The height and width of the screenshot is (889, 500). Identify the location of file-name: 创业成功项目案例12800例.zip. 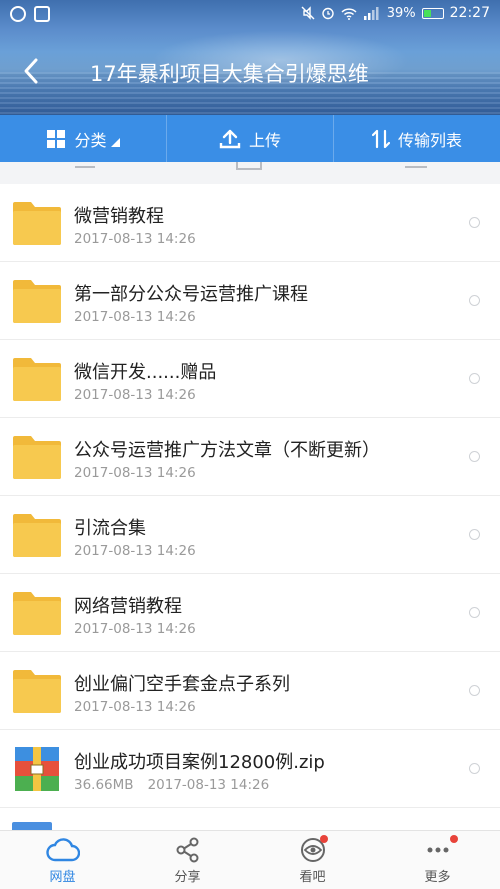
(199, 762).